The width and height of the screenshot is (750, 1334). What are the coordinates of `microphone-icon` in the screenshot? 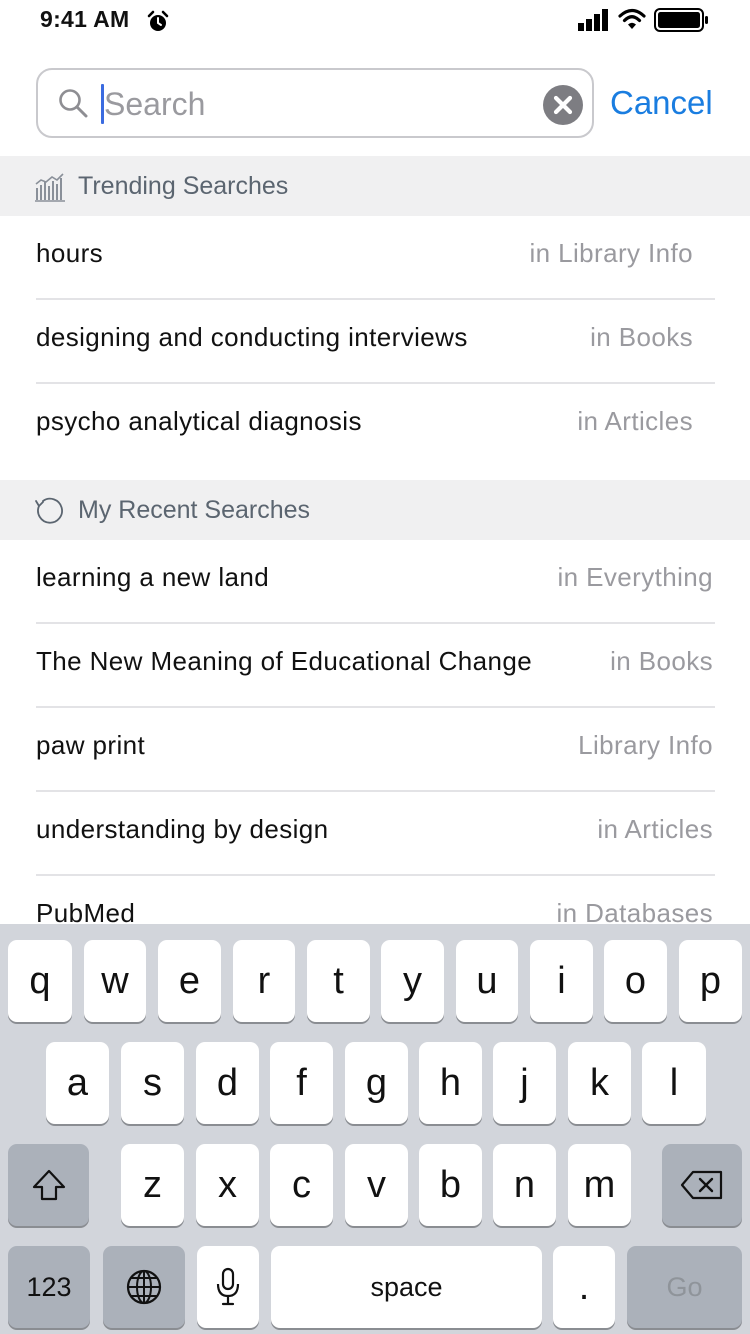 It's located at (228, 1286).